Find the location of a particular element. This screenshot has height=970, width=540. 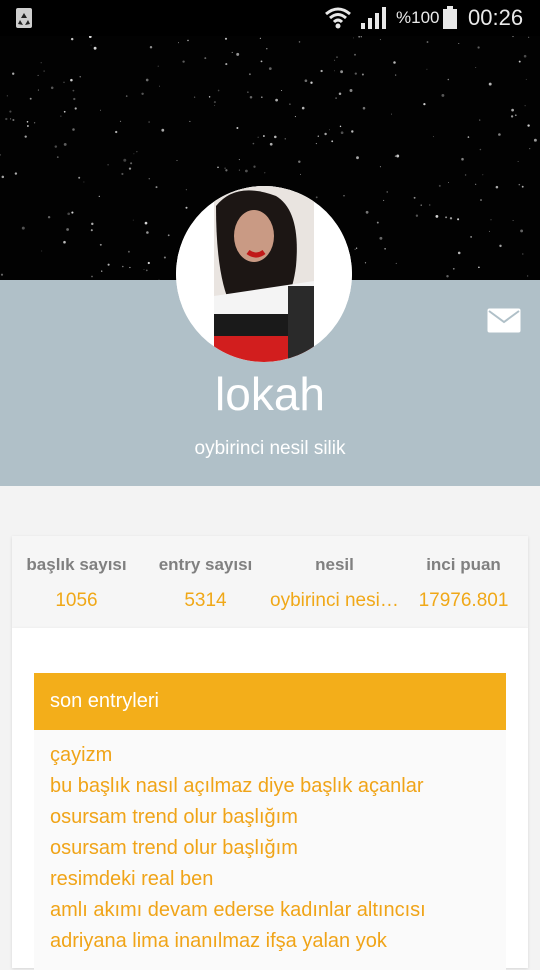

stat-value: 1056 is located at coordinates (76, 600).